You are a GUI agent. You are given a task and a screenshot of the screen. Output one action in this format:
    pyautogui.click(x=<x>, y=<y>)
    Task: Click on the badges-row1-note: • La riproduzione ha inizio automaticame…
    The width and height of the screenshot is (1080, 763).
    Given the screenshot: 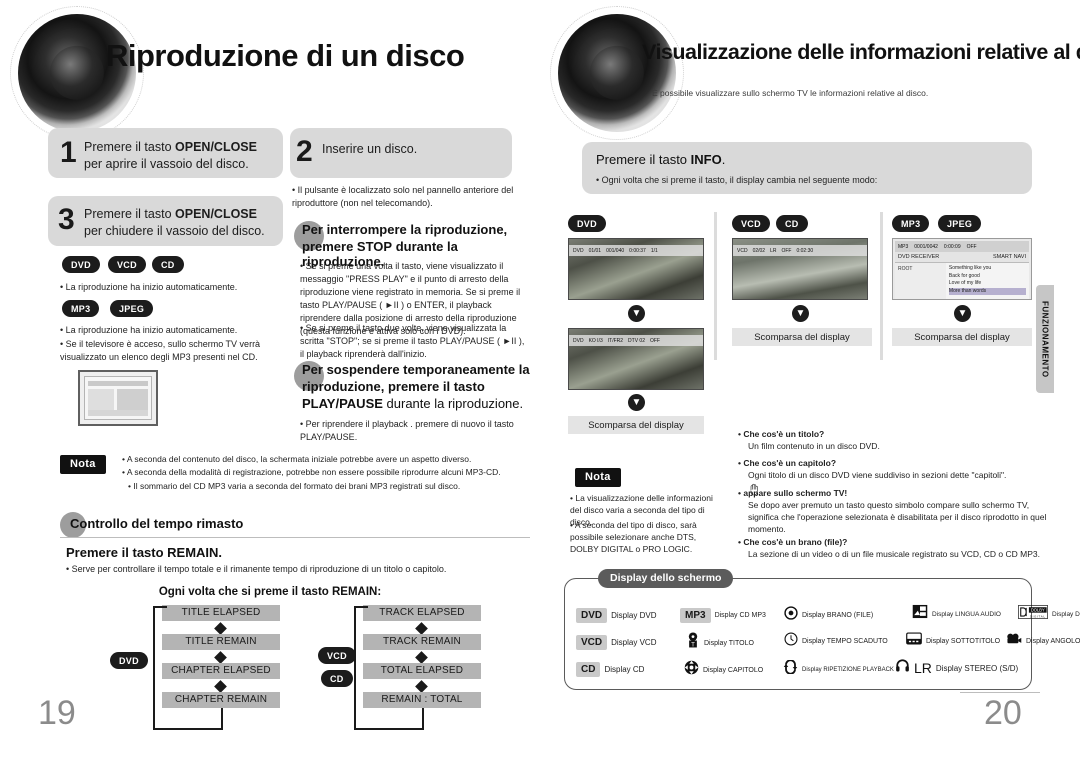 What is the action you would take?
    pyautogui.click(x=149, y=287)
    